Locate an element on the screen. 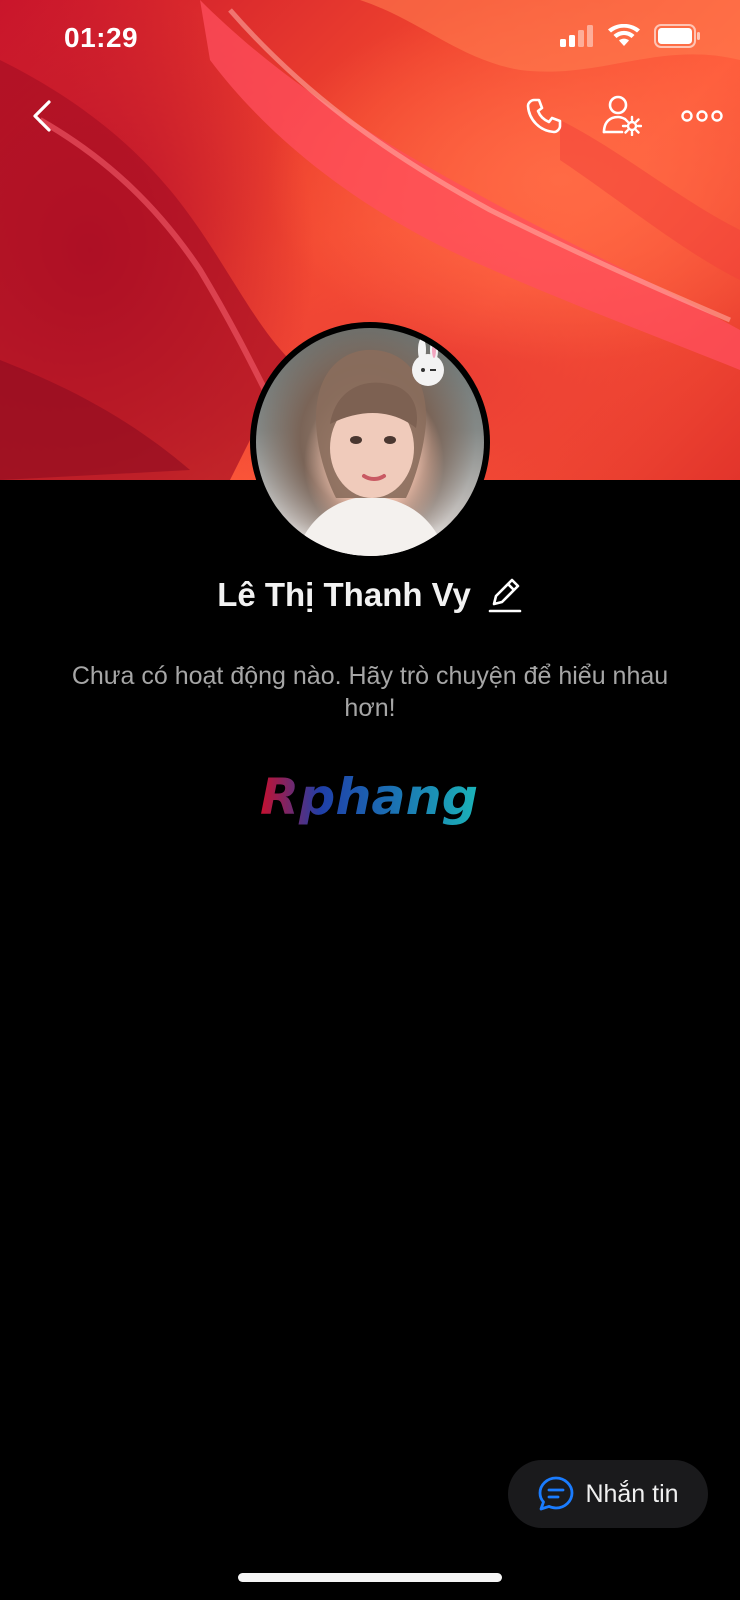 This screenshot has height=1600, width=740. watermark-logo-image: Rphang is located at coordinates (369, 797).